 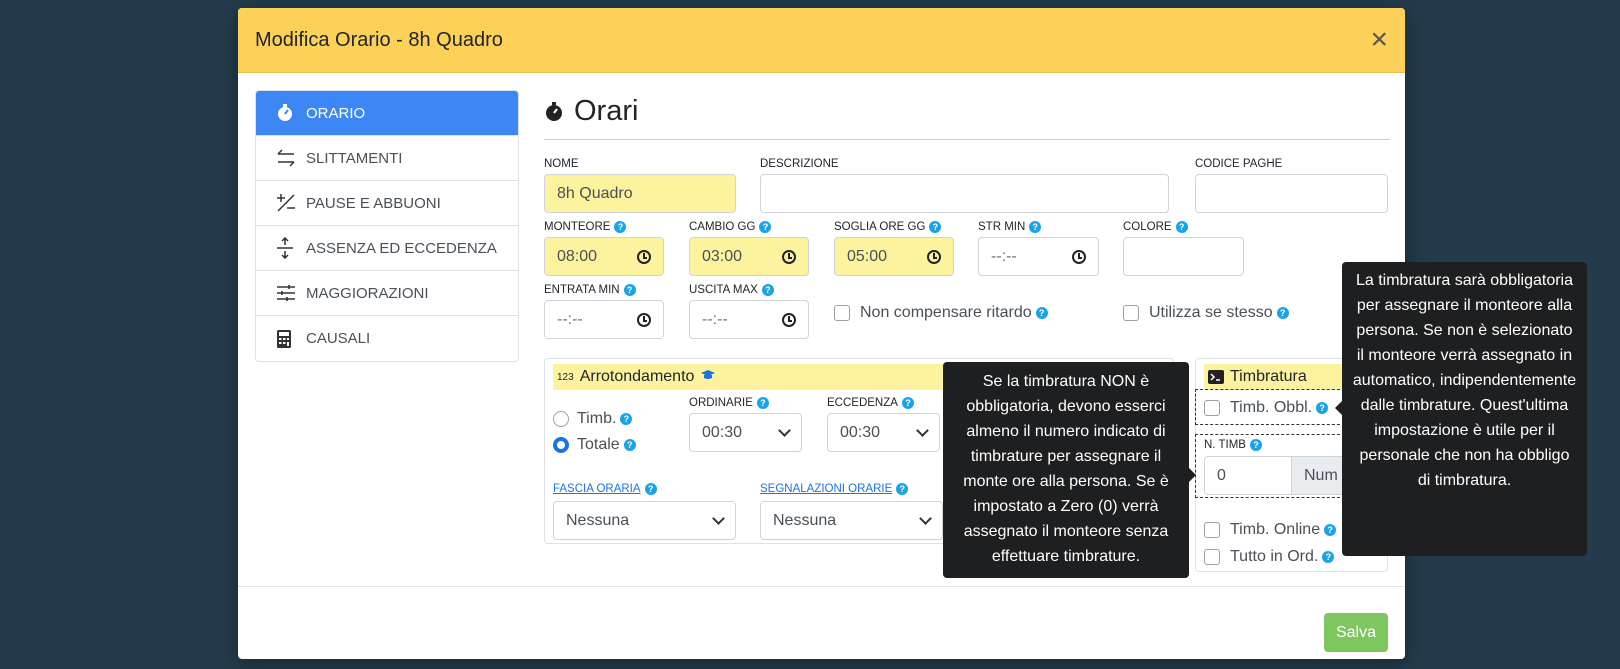 What do you see at coordinates (590, 290) in the screenshot?
I see `entrata-min-label: ENTRATA MIN?` at bounding box center [590, 290].